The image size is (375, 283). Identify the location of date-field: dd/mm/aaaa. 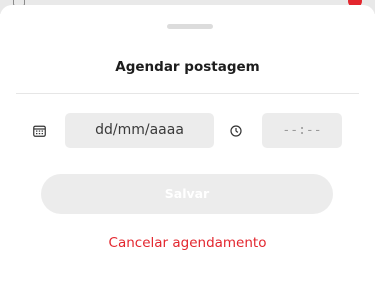
(139, 130).